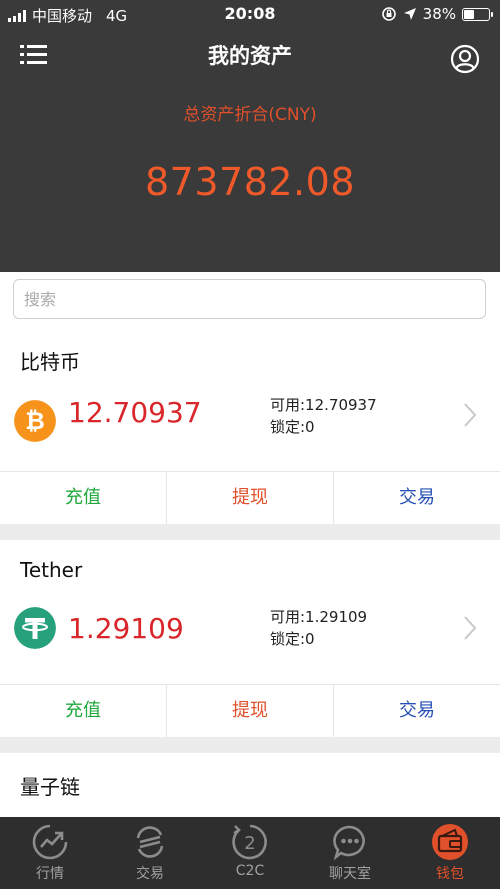 The width and height of the screenshot is (500, 889). Describe the element at coordinates (250, 115) in the screenshot. I see `total-assets-label: 总资产折合(CNY)` at that location.